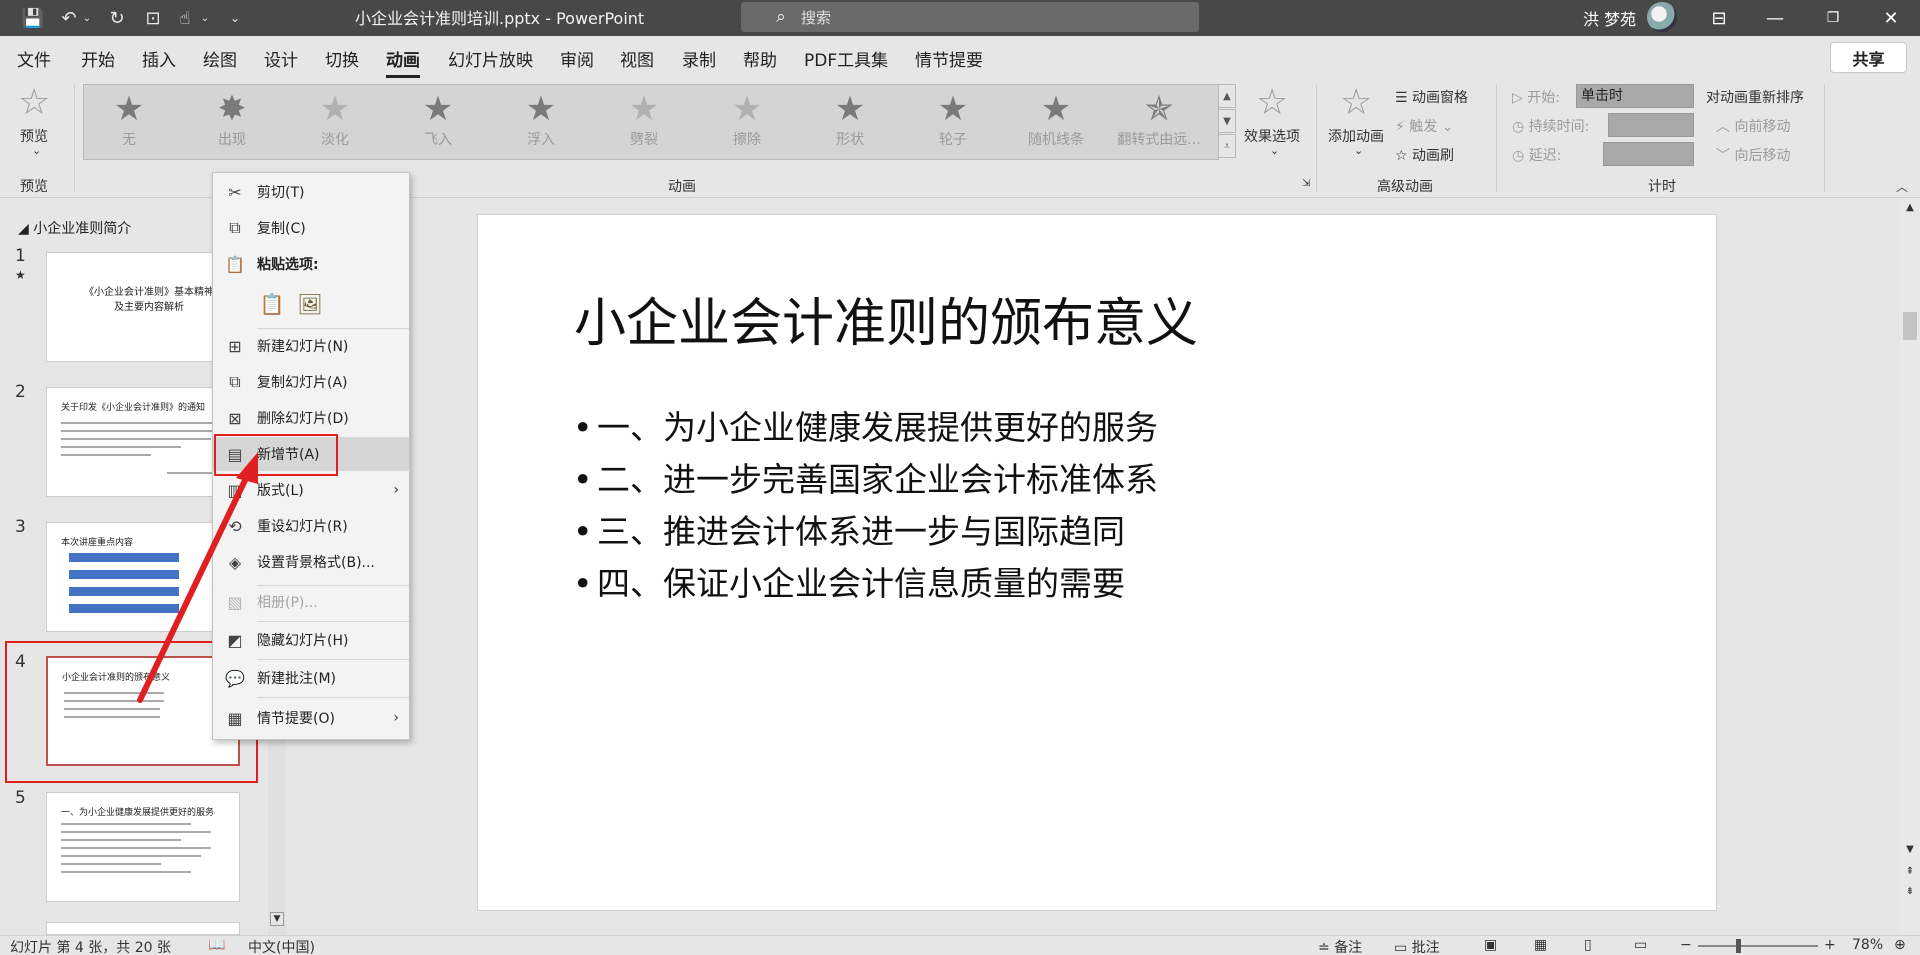 This screenshot has width=1920, height=955. Describe the element at coordinates (699, 58) in the screenshot. I see `tab-record: 录制` at that location.